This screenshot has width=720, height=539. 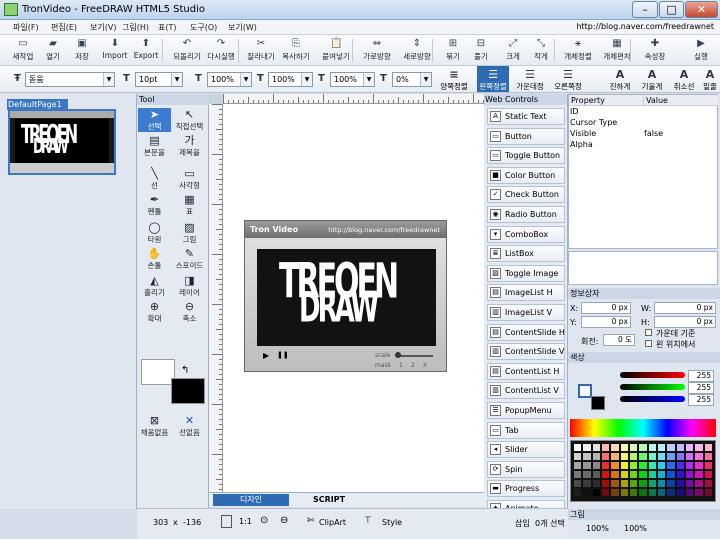 I want to click on mask-option-2: 2, so click(x=413, y=365).